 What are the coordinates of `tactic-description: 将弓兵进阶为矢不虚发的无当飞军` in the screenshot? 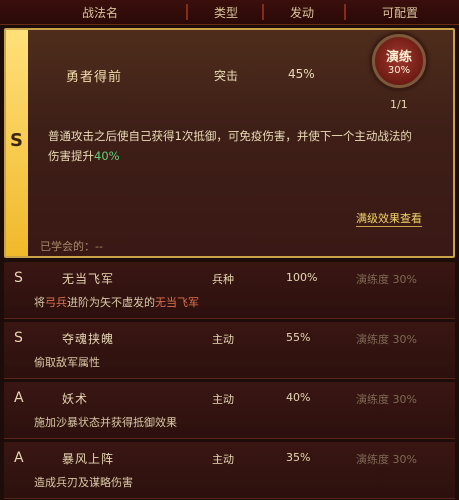 It's located at (116, 302).